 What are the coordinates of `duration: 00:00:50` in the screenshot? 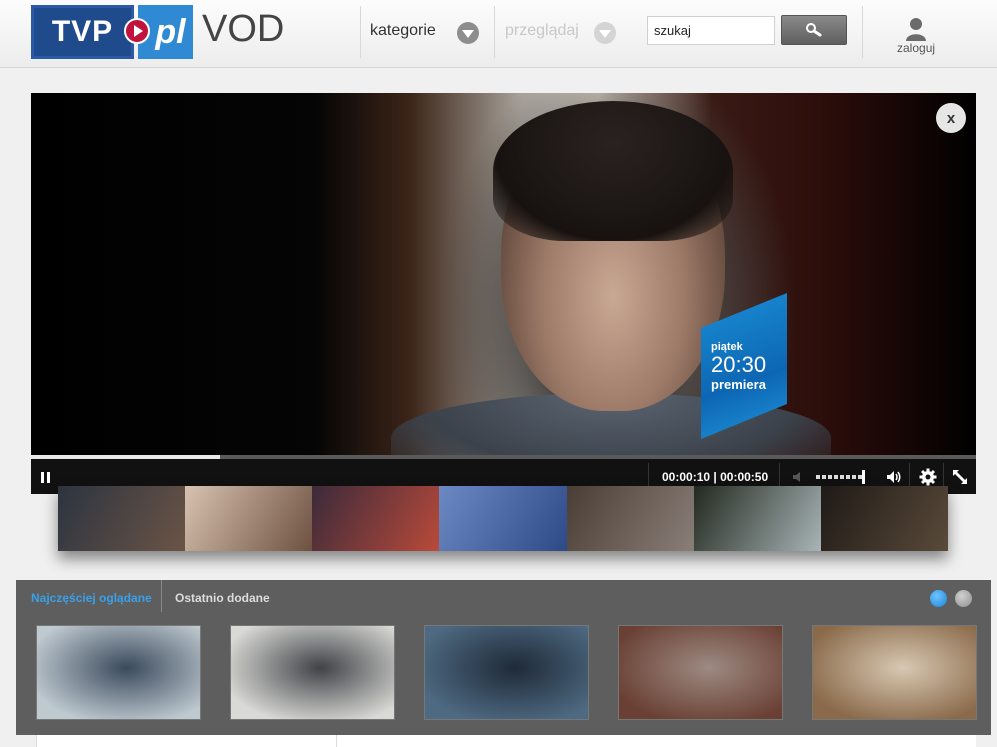 It's located at (744, 477).